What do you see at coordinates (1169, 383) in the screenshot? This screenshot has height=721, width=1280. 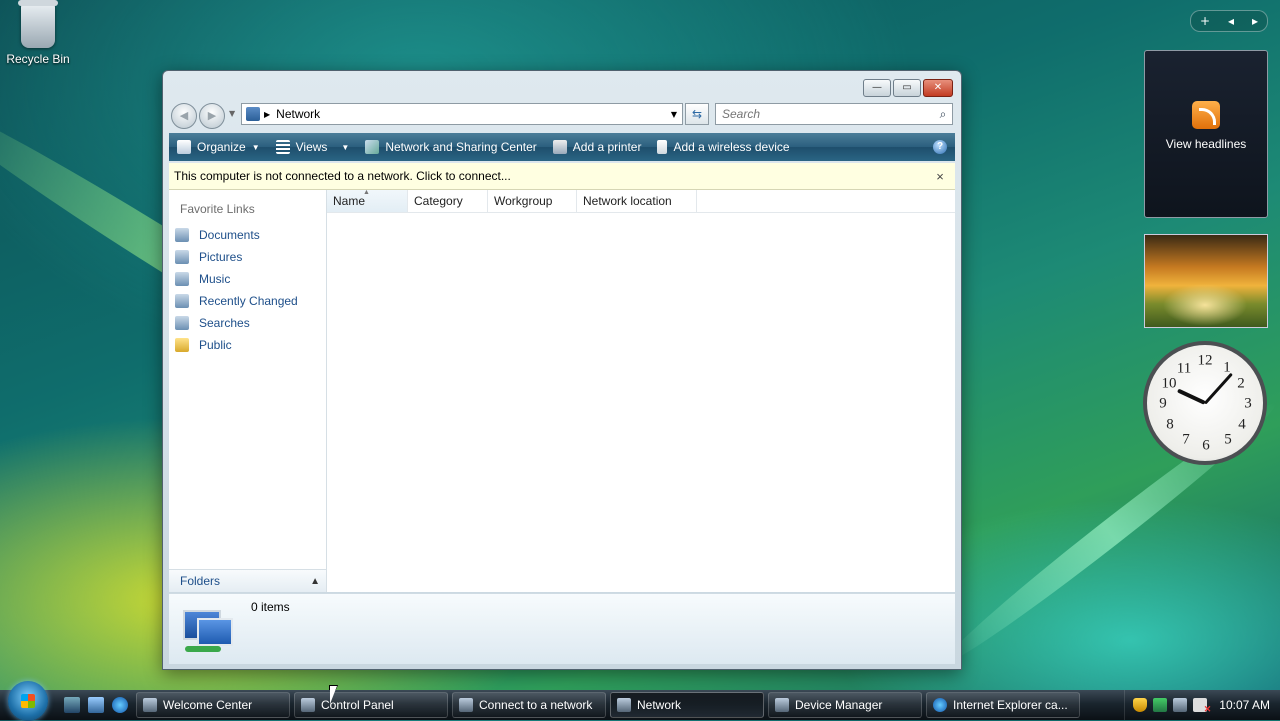 I see `clock-number: 10` at bounding box center [1169, 383].